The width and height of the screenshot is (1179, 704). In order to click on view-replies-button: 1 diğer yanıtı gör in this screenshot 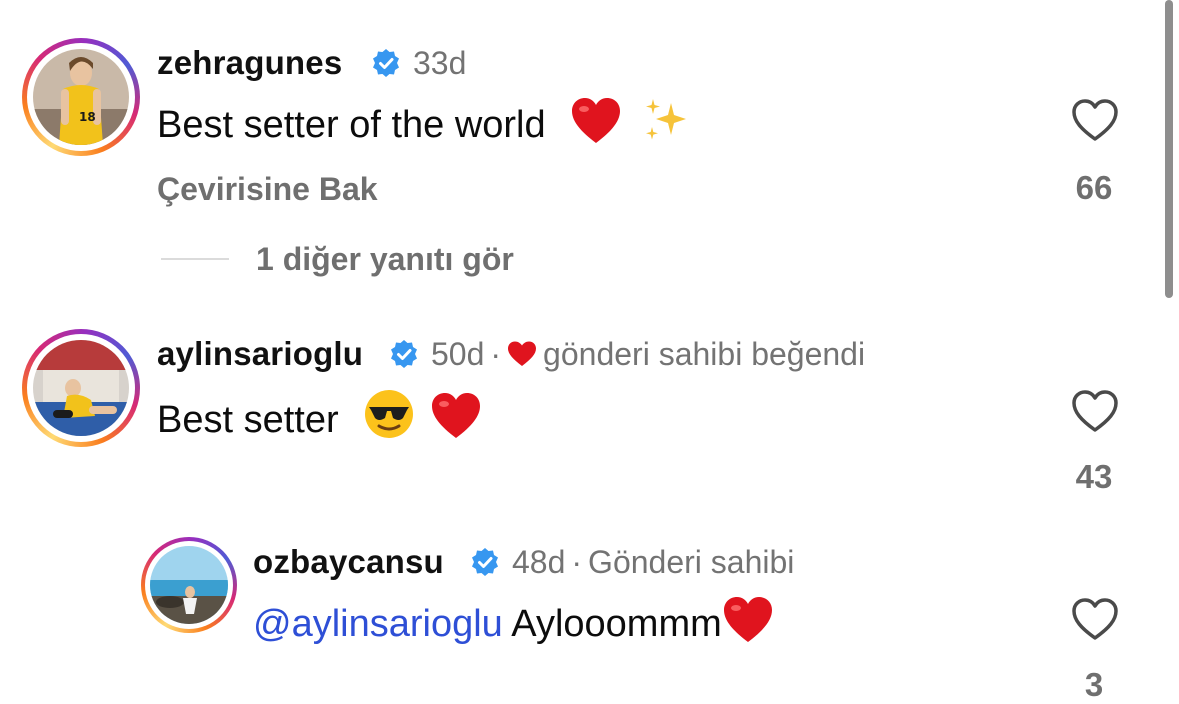, I will do `click(385, 259)`.